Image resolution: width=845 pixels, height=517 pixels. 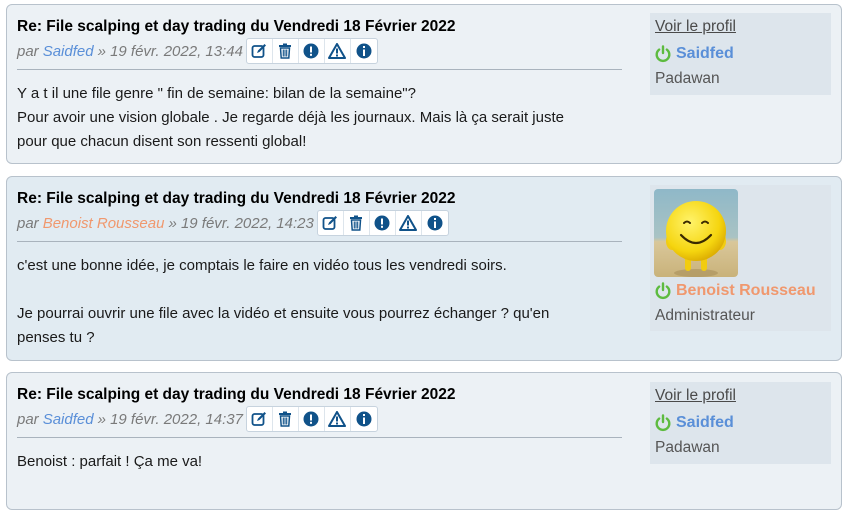 I want to click on post-date: » 19 févr. 2022, 13:44, so click(x=170, y=51).